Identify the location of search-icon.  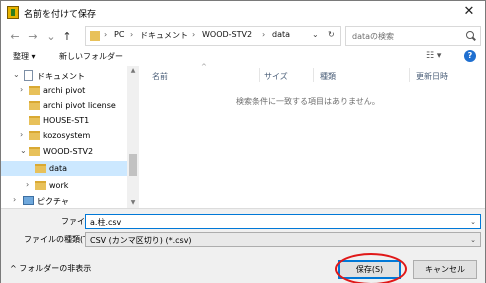
(470, 35).